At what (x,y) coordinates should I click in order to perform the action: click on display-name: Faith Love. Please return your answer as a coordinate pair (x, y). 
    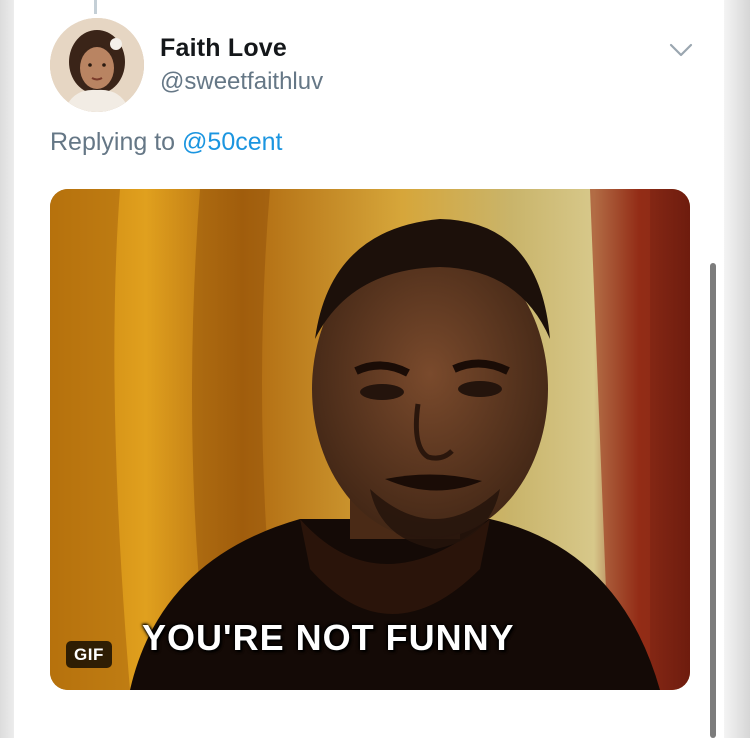
    Looking at the image, I should click on (223, 48).